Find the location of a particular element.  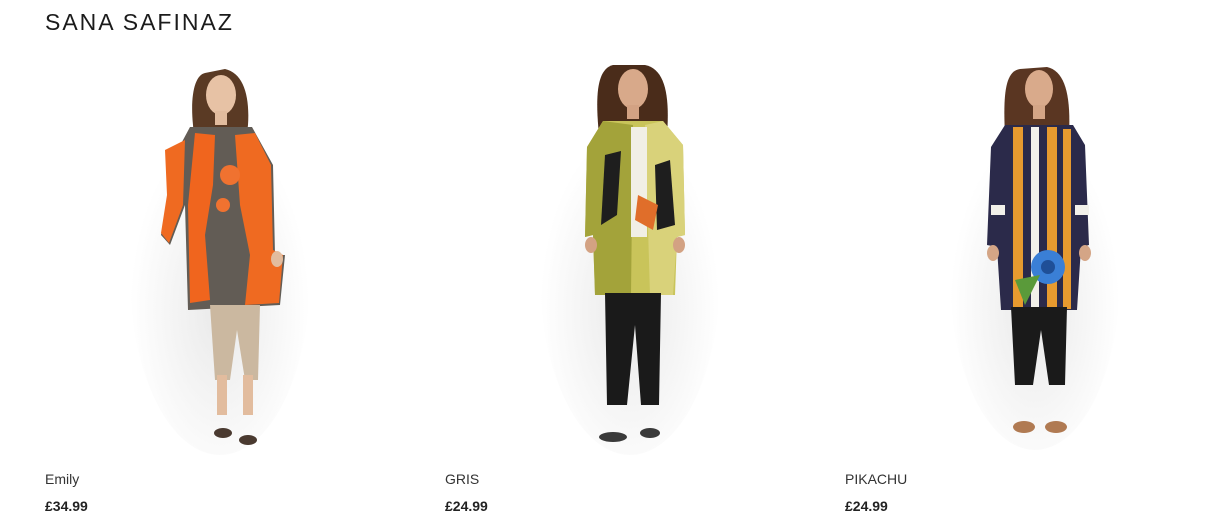

product-name: GRIS is located at coordinates (462, 479).